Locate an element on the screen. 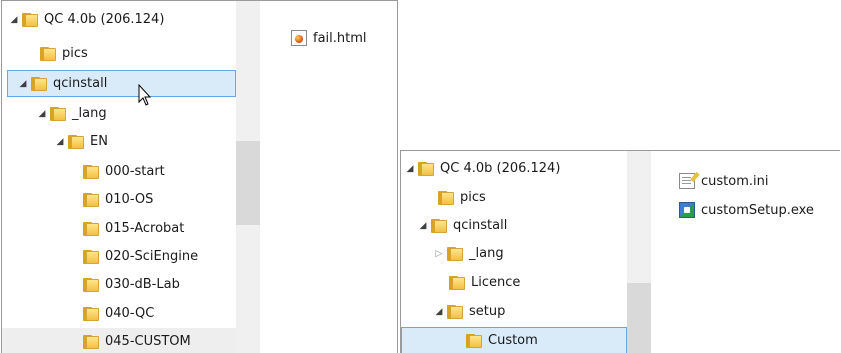  tree-item-040-qc: 040-QC is located at coordinates (117, 313).